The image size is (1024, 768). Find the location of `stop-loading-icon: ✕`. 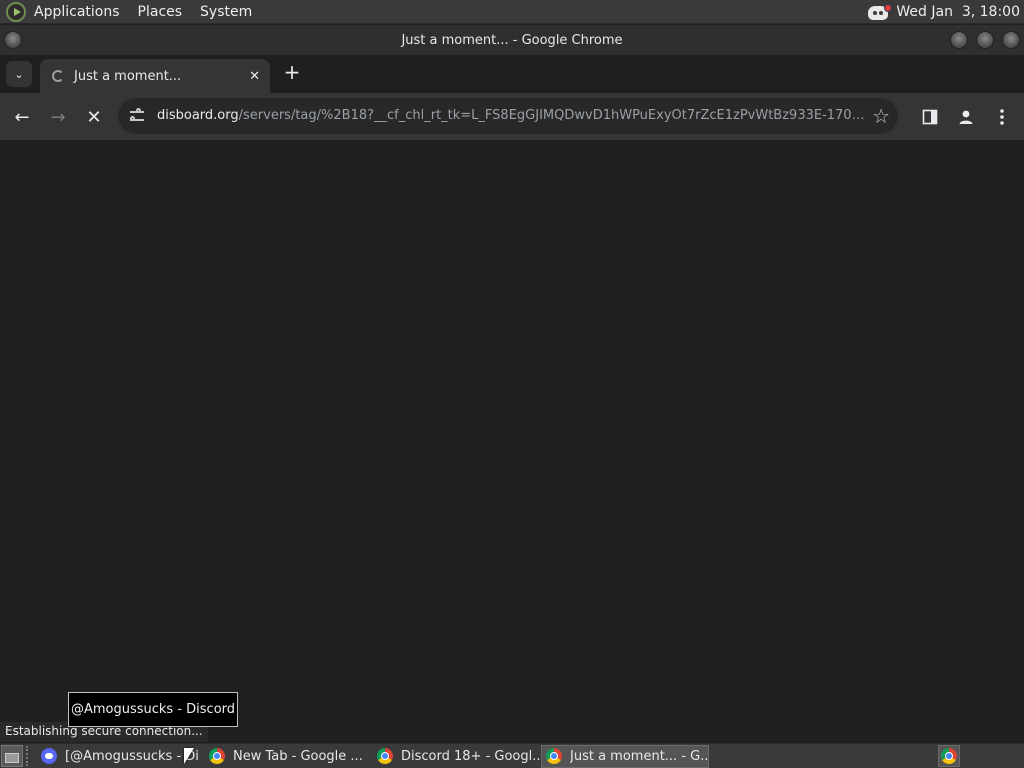

stop-loading-icon: ✕ is located at coordinates (94, 117).